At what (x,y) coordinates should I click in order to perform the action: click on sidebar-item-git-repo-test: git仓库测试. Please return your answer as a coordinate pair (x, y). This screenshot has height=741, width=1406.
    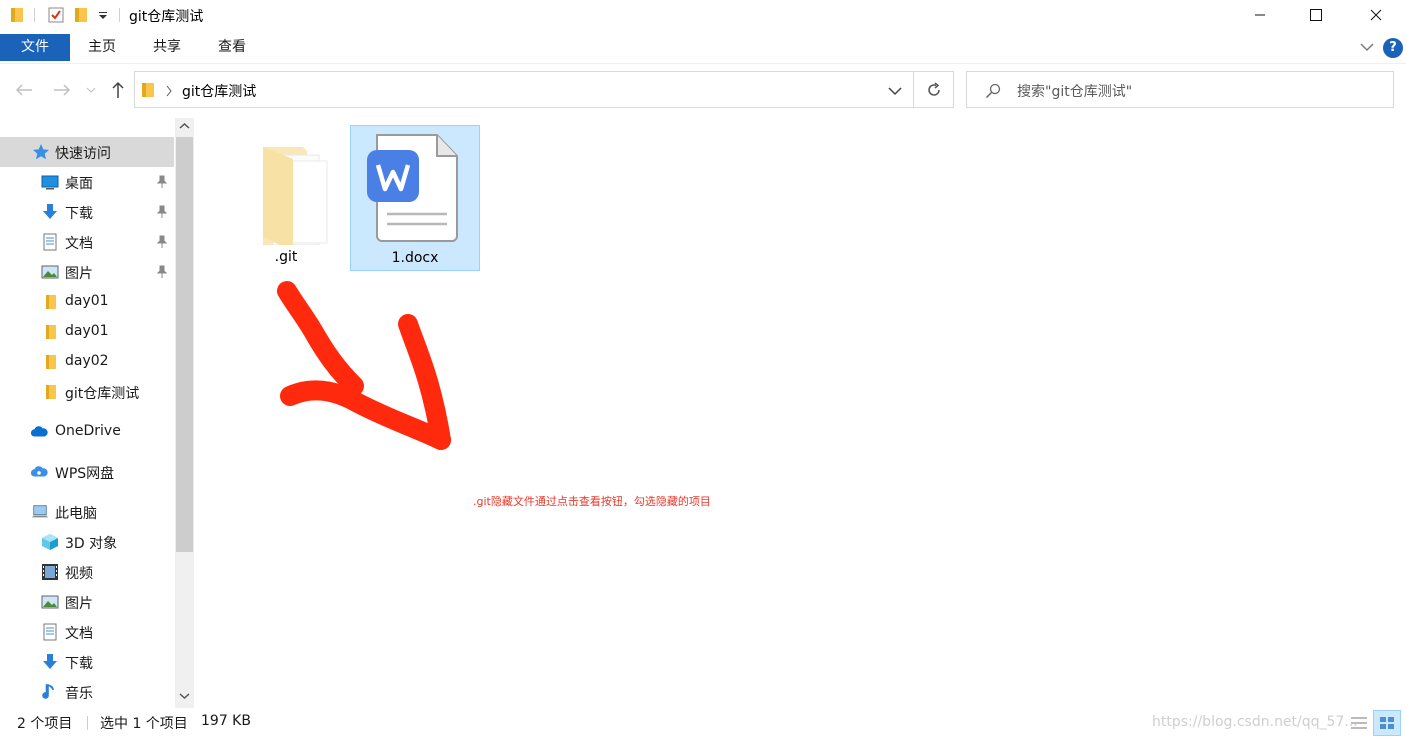
    Looking at the image, I should click on (87, 392).